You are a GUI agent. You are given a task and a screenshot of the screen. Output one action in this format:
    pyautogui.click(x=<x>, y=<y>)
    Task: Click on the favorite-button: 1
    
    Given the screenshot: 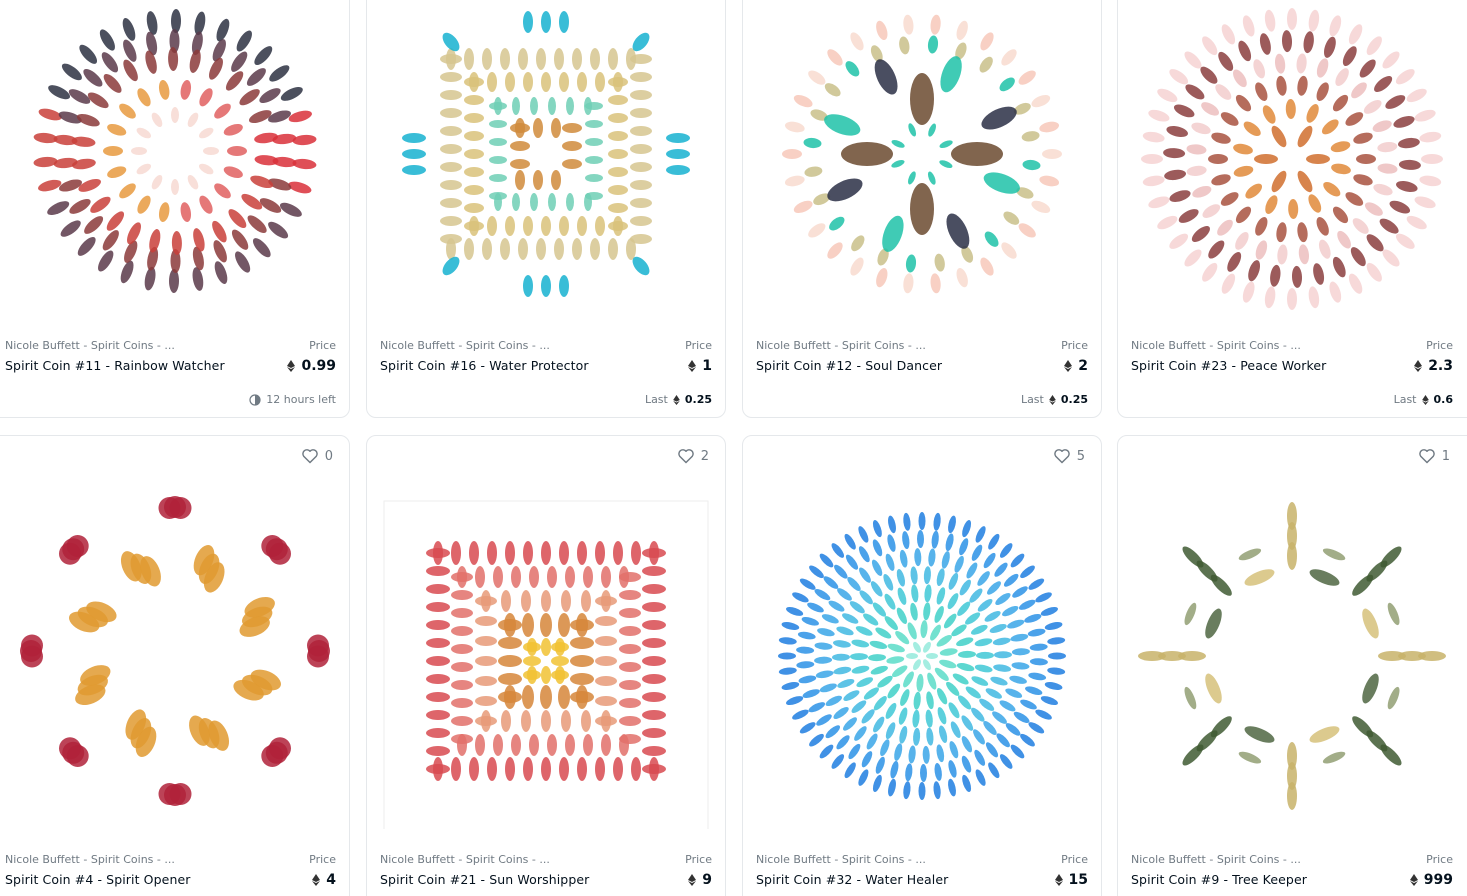 What is the action you would take?
    pyautogui.click(x=1434, y=456)
    